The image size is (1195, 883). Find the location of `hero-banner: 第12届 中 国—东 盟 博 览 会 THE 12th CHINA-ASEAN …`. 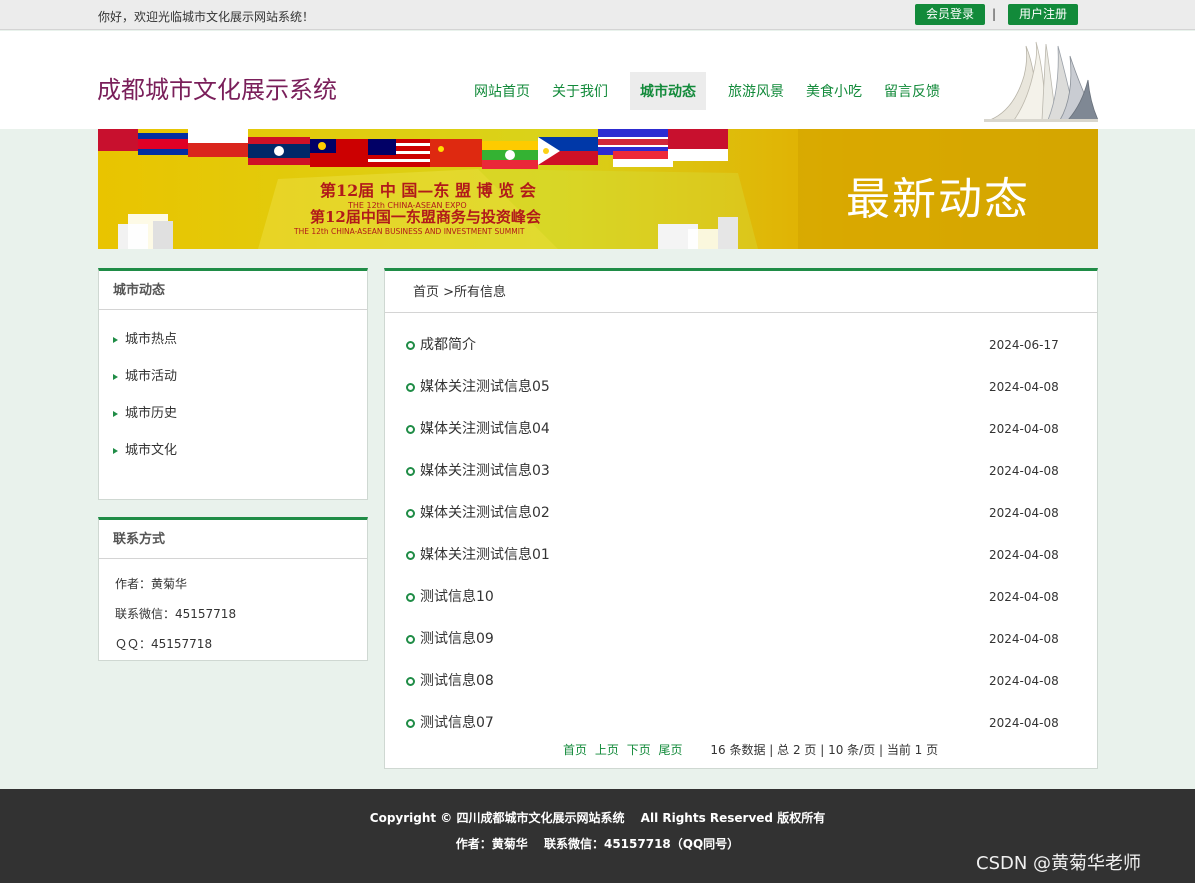

hero-banner: 第12届 中 国—东 盟 博 览 会 THE 12th CHINA-ASEAN … is located at coordinates (598, 189).